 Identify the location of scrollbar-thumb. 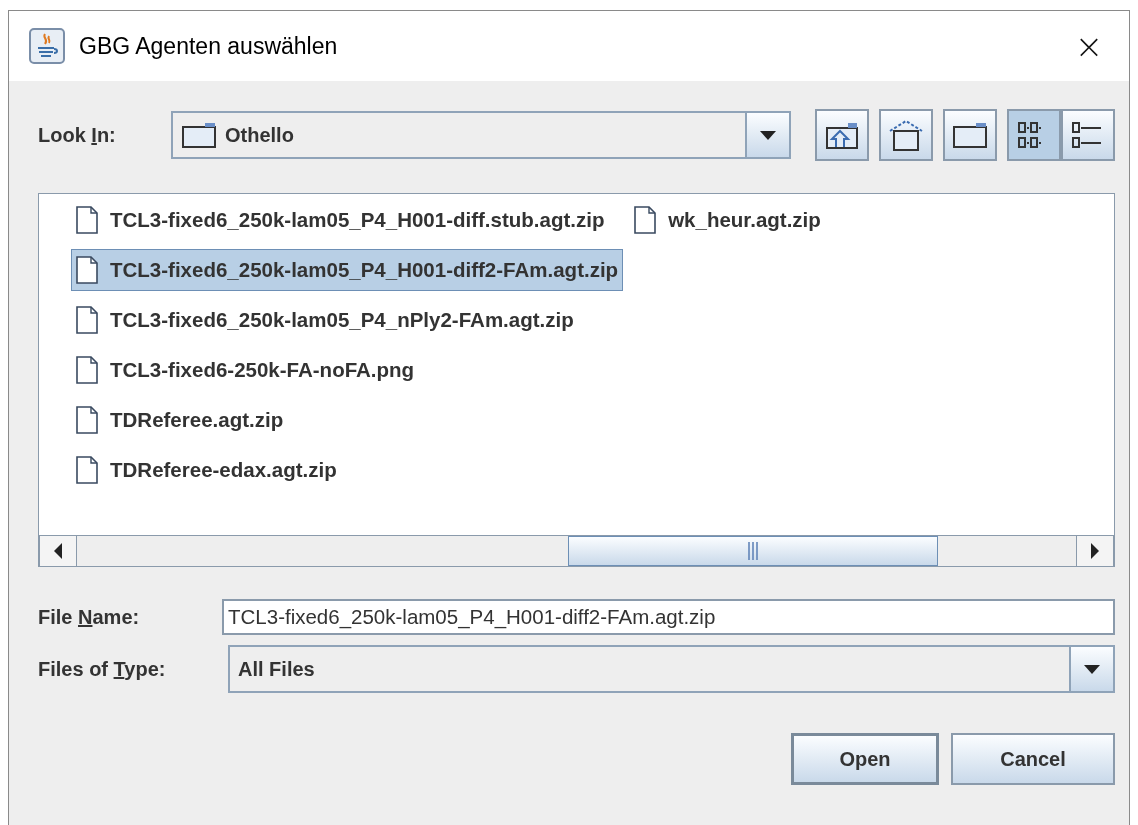
(753, 551).